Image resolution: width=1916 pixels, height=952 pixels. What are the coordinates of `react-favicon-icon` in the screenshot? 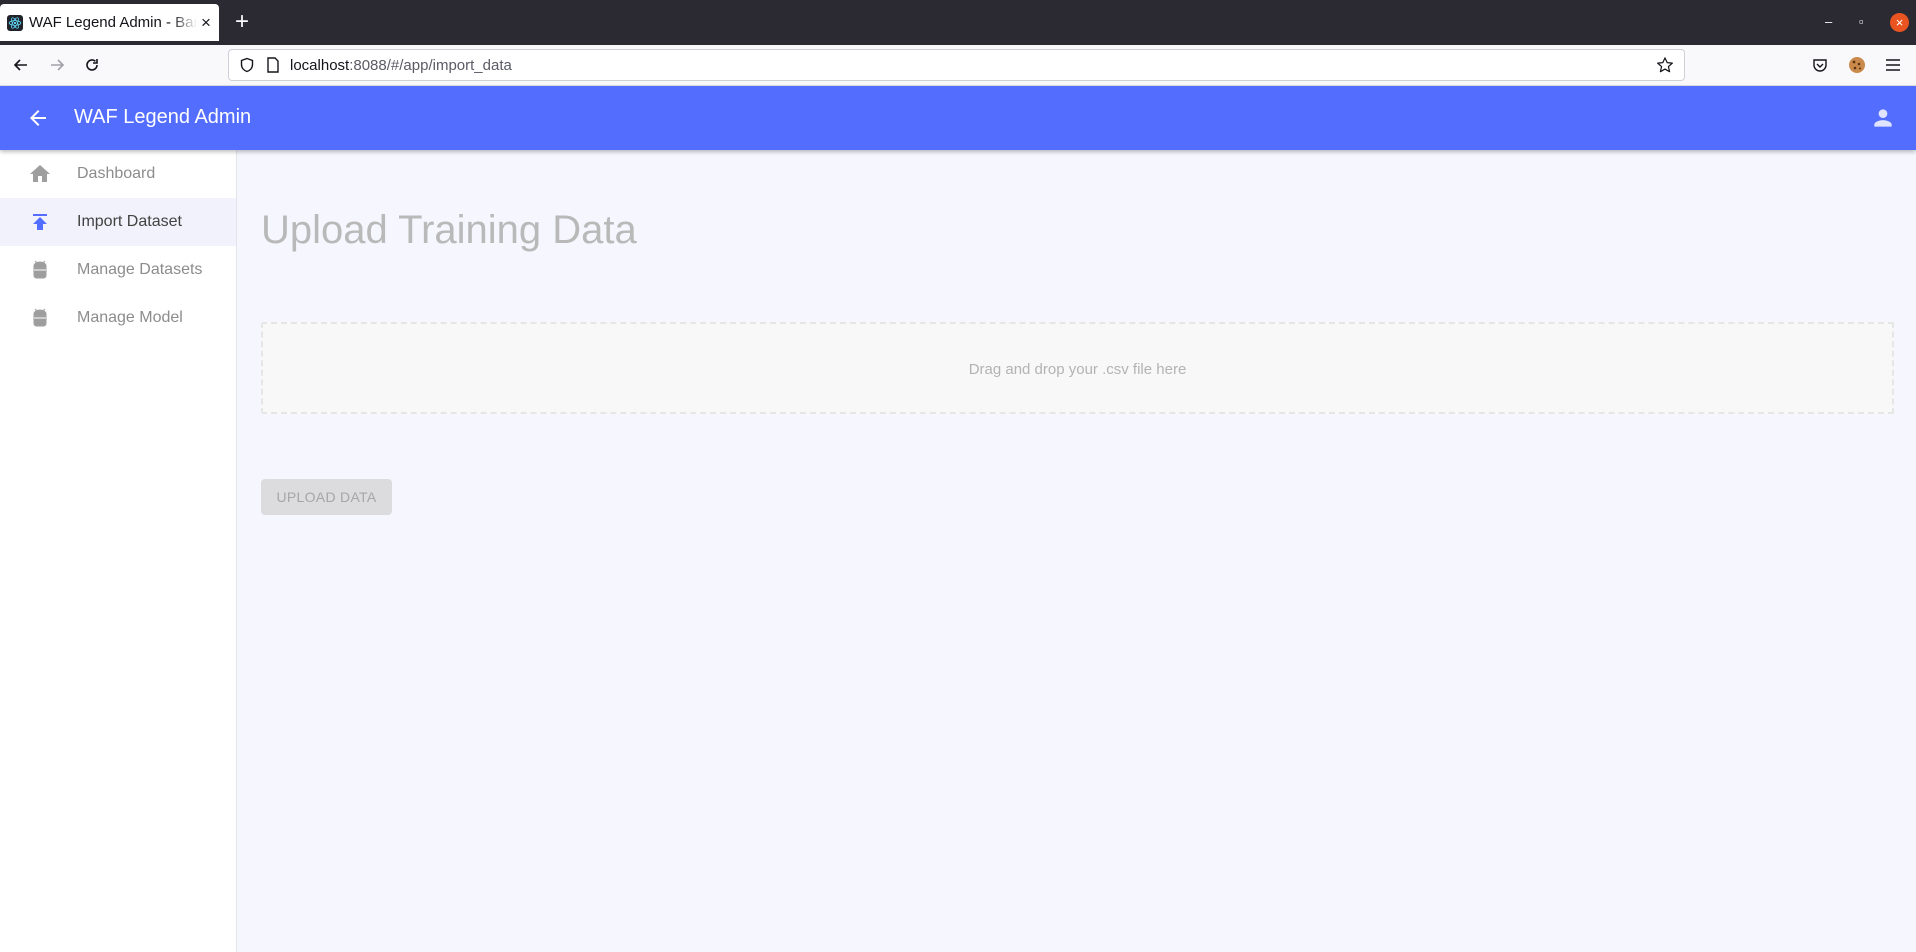 It's located at (15, 22).